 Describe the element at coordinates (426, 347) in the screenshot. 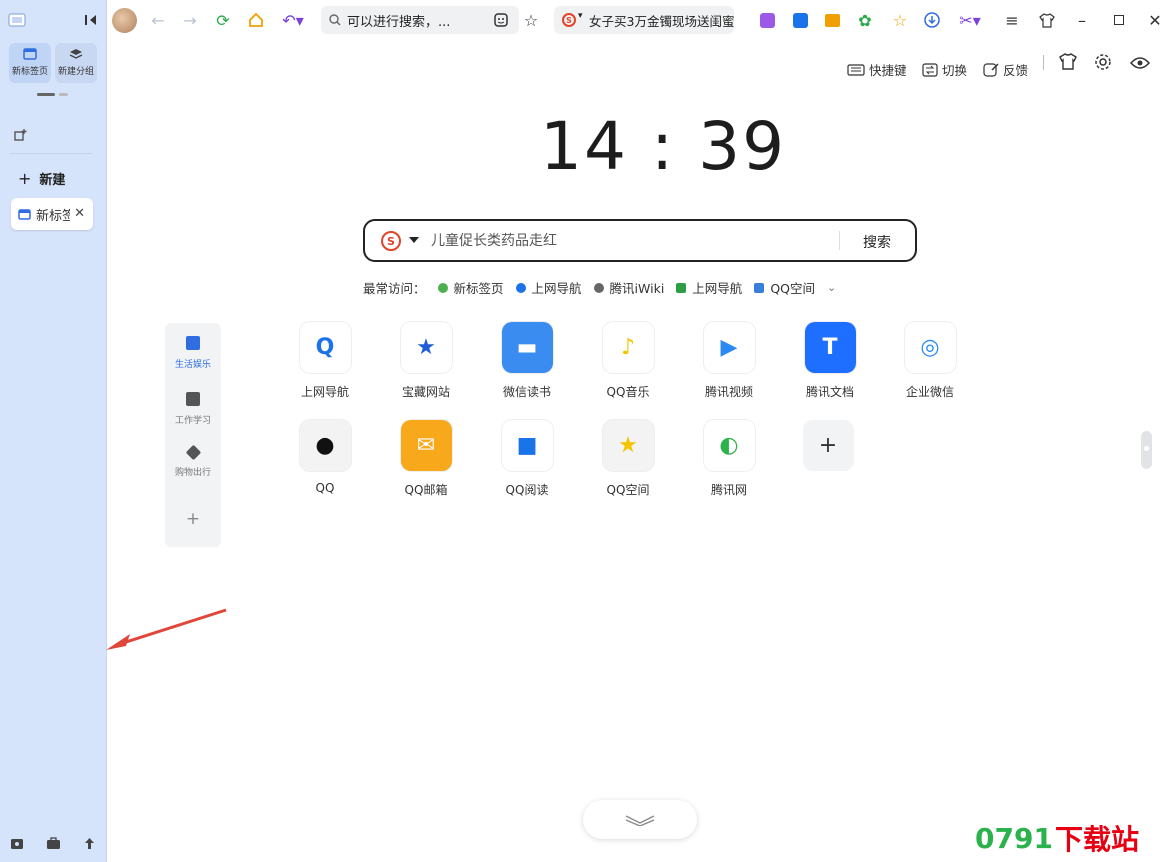

I see `treasure-star-icon: ★` at that location.